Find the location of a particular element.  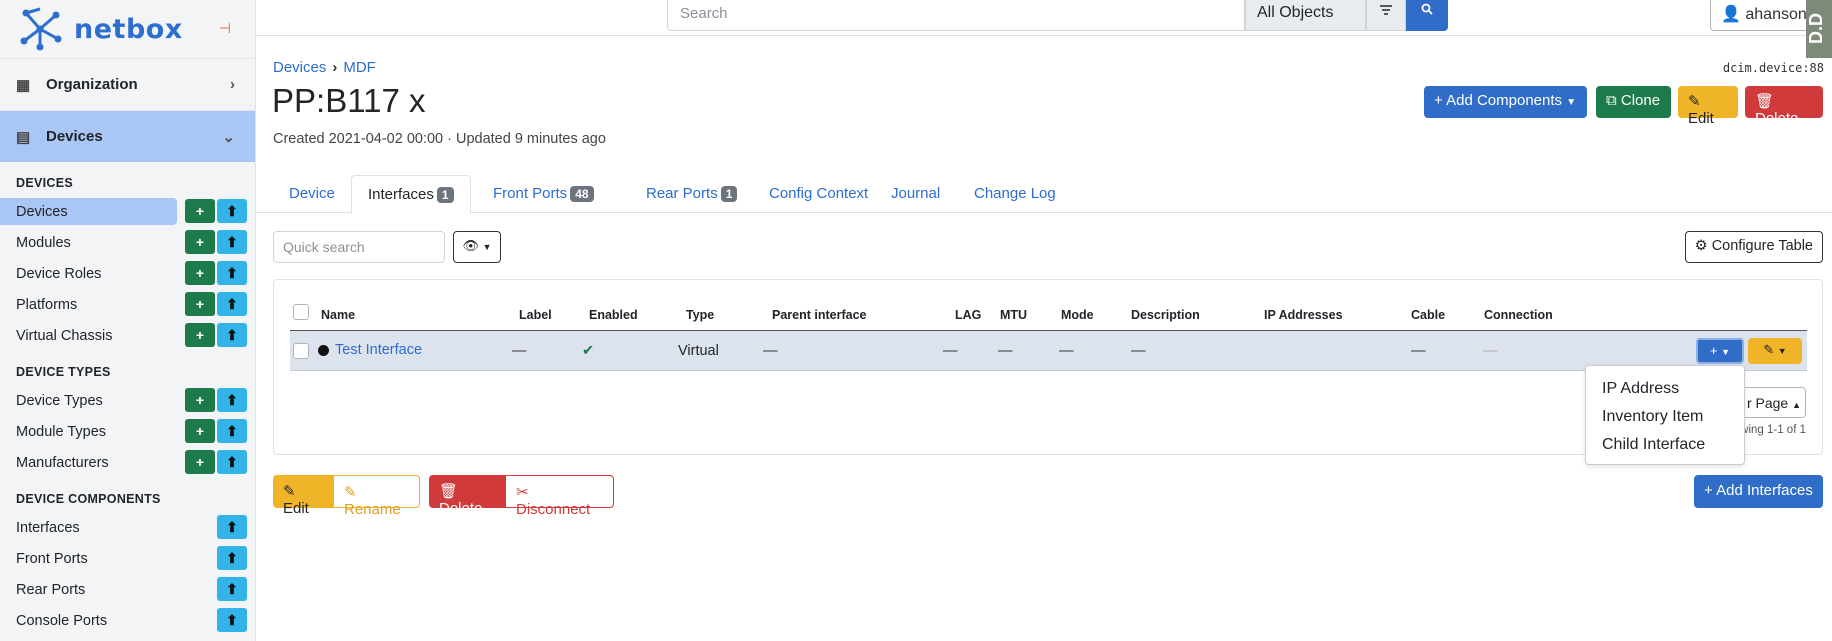

column-header-connection: Connection is located at coordinates (1518, 315).